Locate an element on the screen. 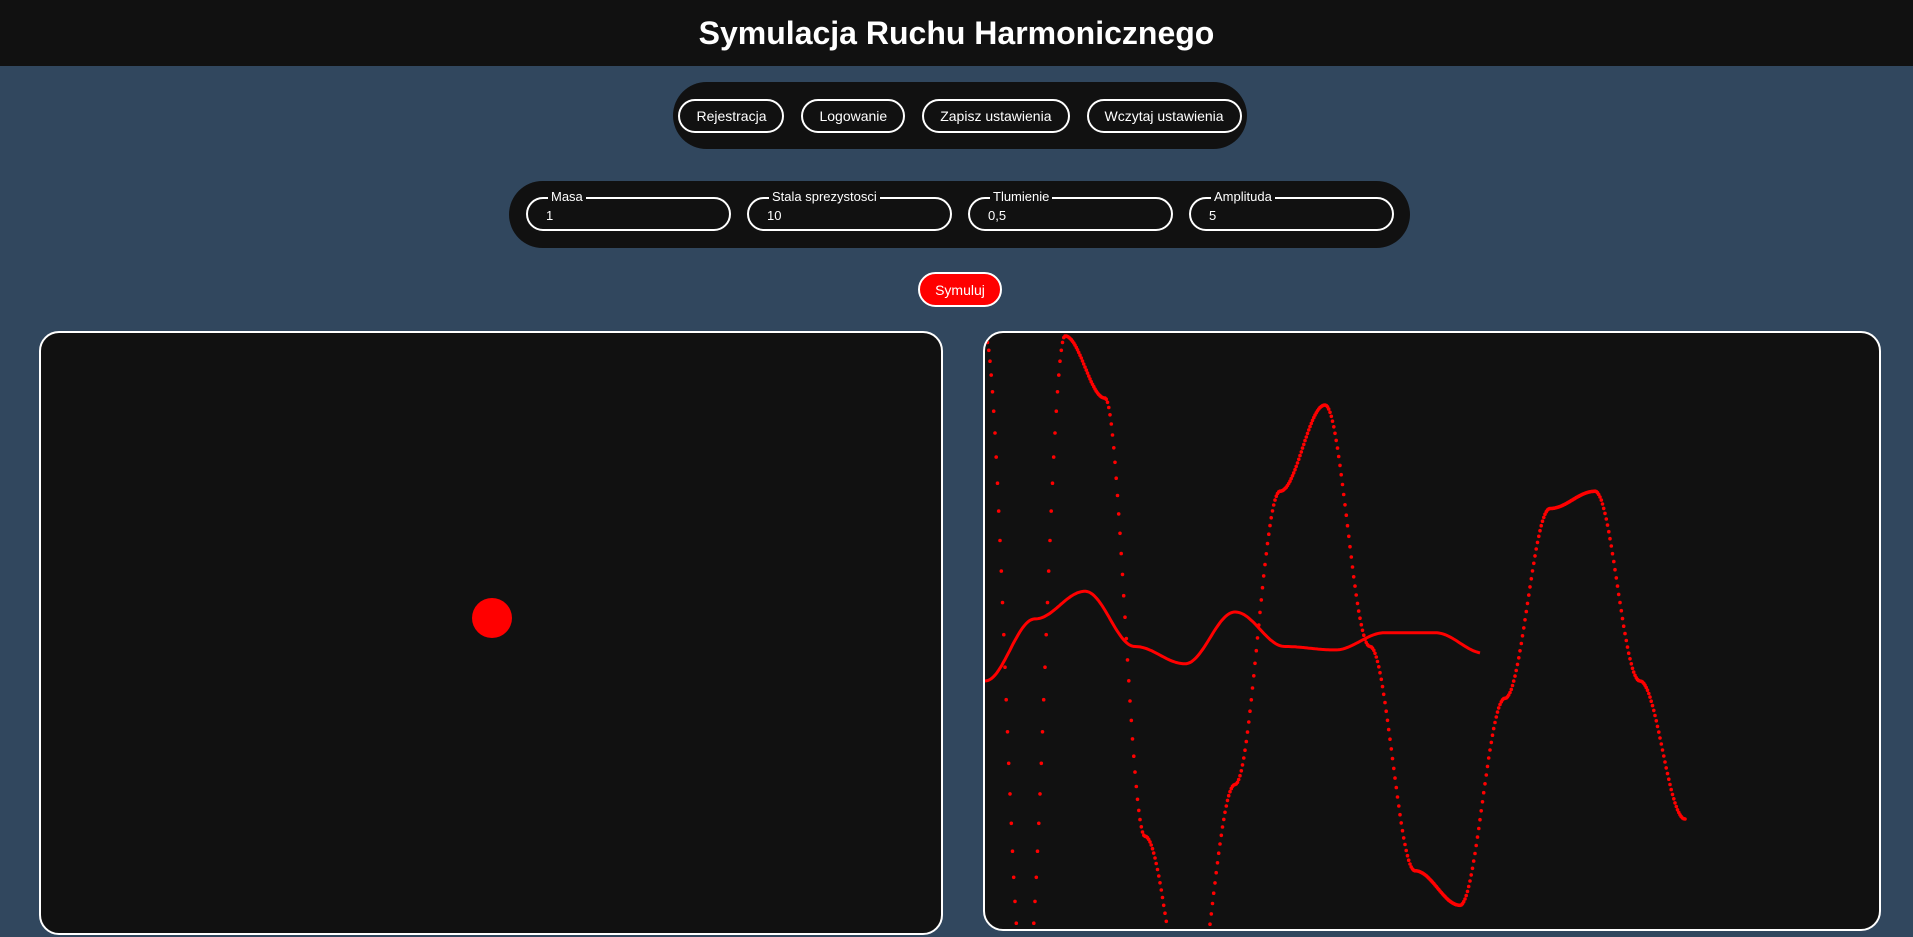 The image size is (1913, 937). register-button: Rejestracja is located at coordinates (731, 115).